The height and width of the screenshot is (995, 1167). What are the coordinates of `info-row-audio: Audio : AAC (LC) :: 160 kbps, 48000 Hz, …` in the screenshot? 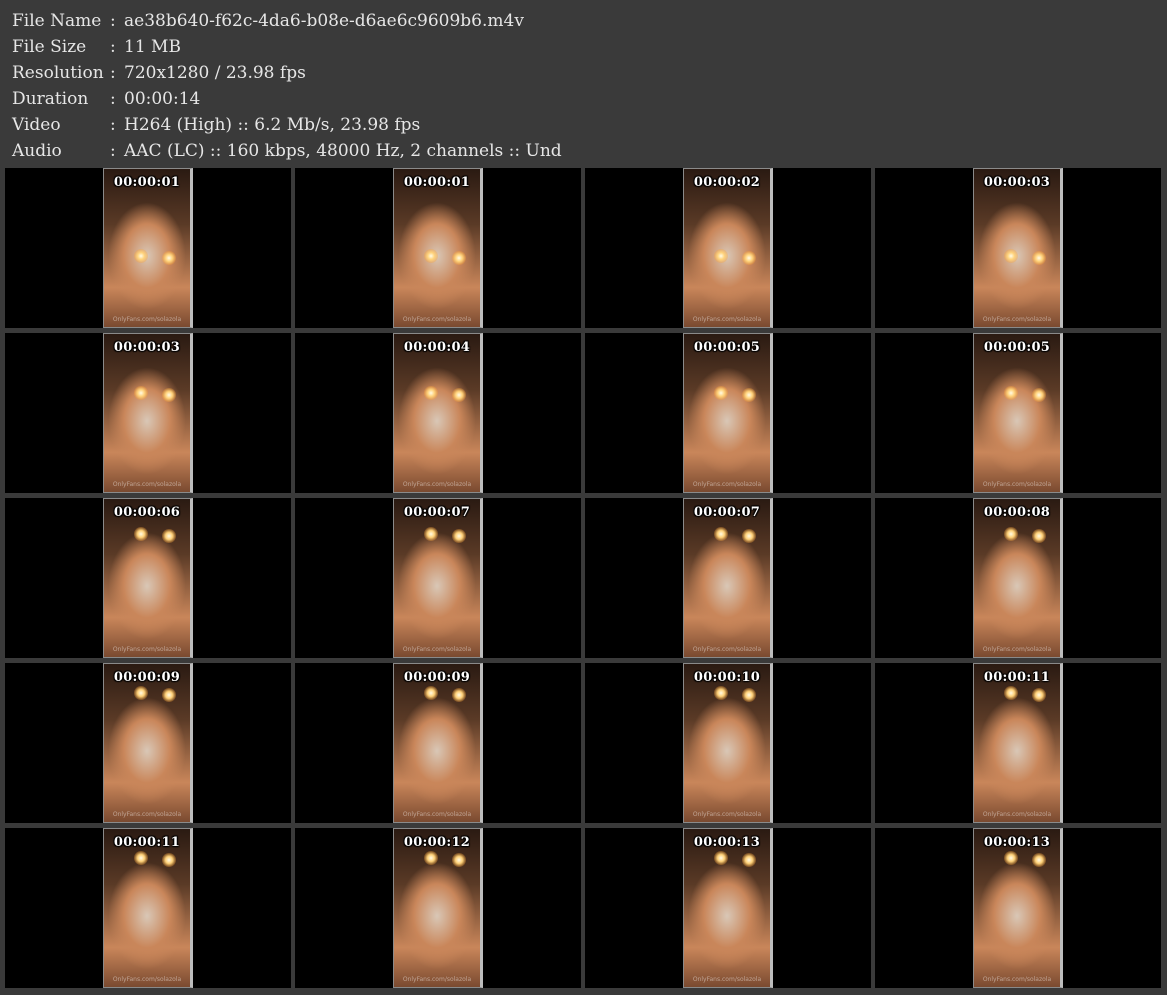 It's located at (287, 151).